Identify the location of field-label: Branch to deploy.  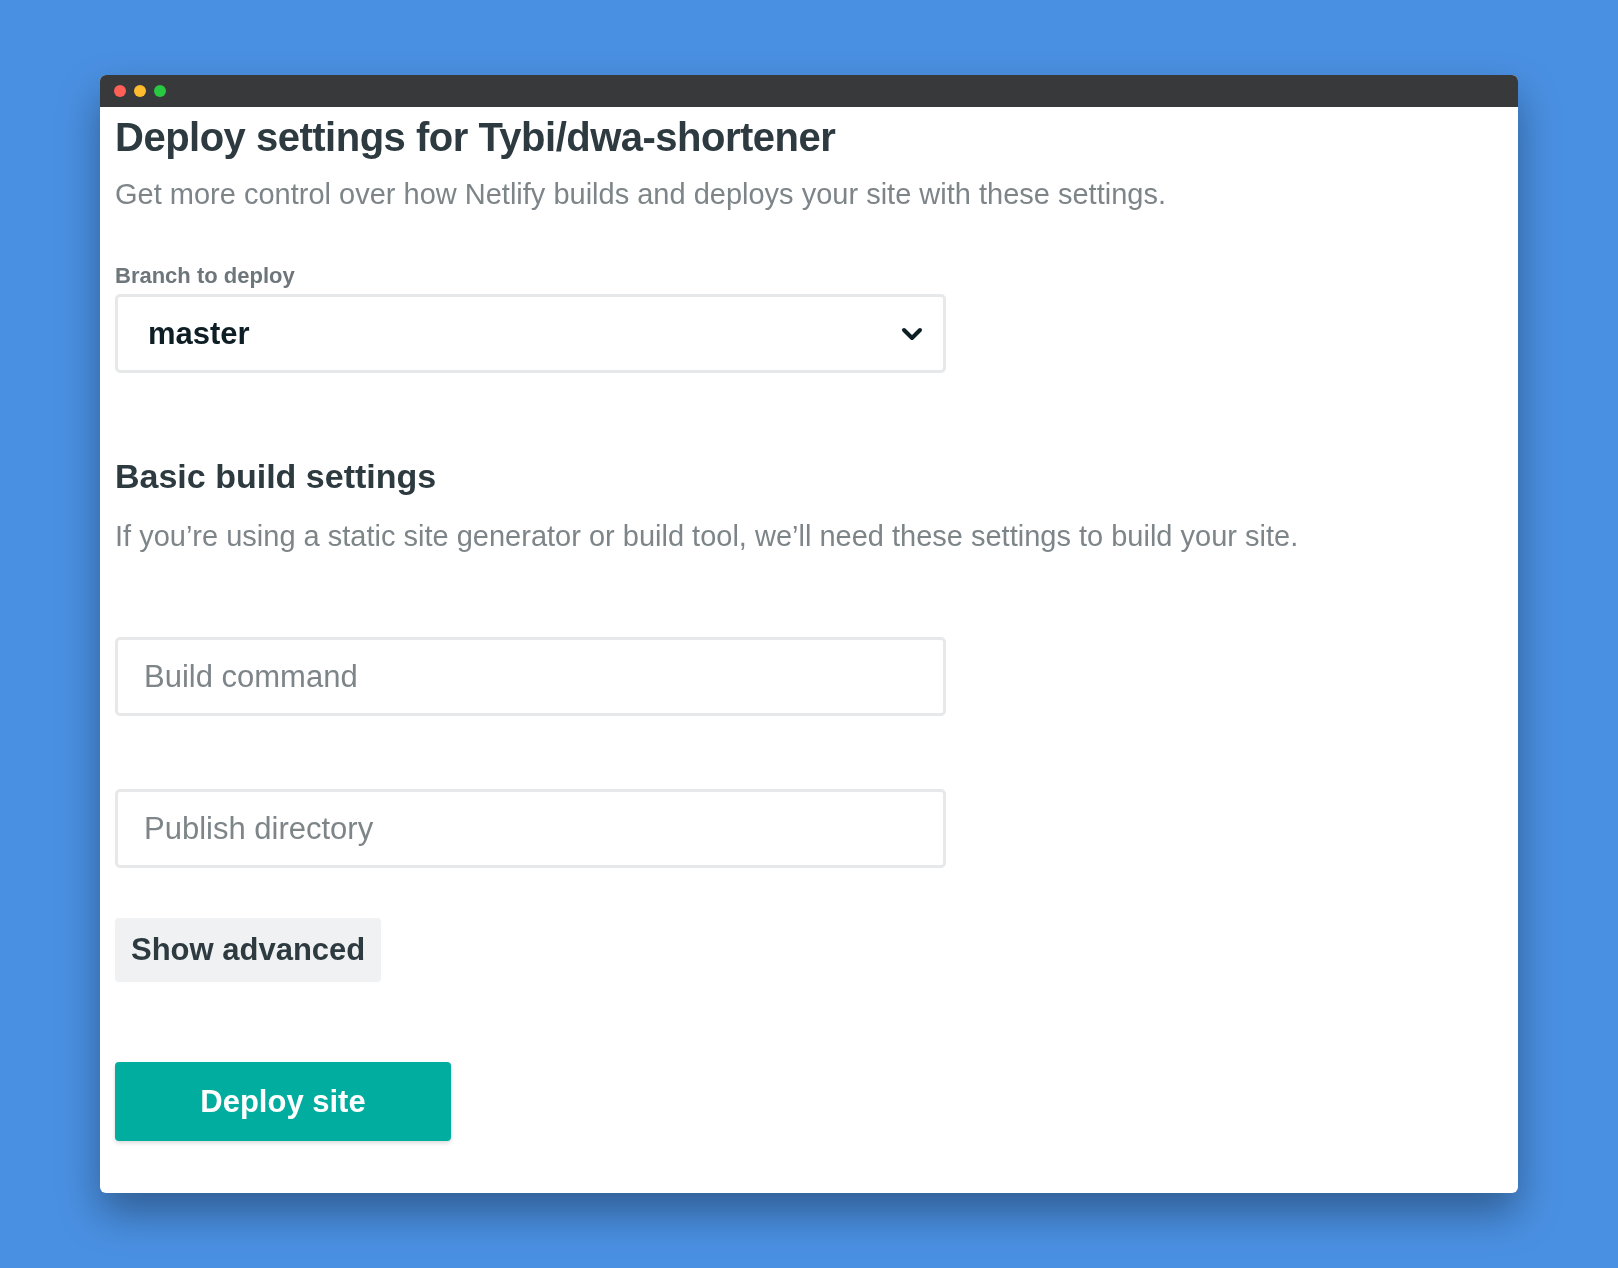
(205, 276).